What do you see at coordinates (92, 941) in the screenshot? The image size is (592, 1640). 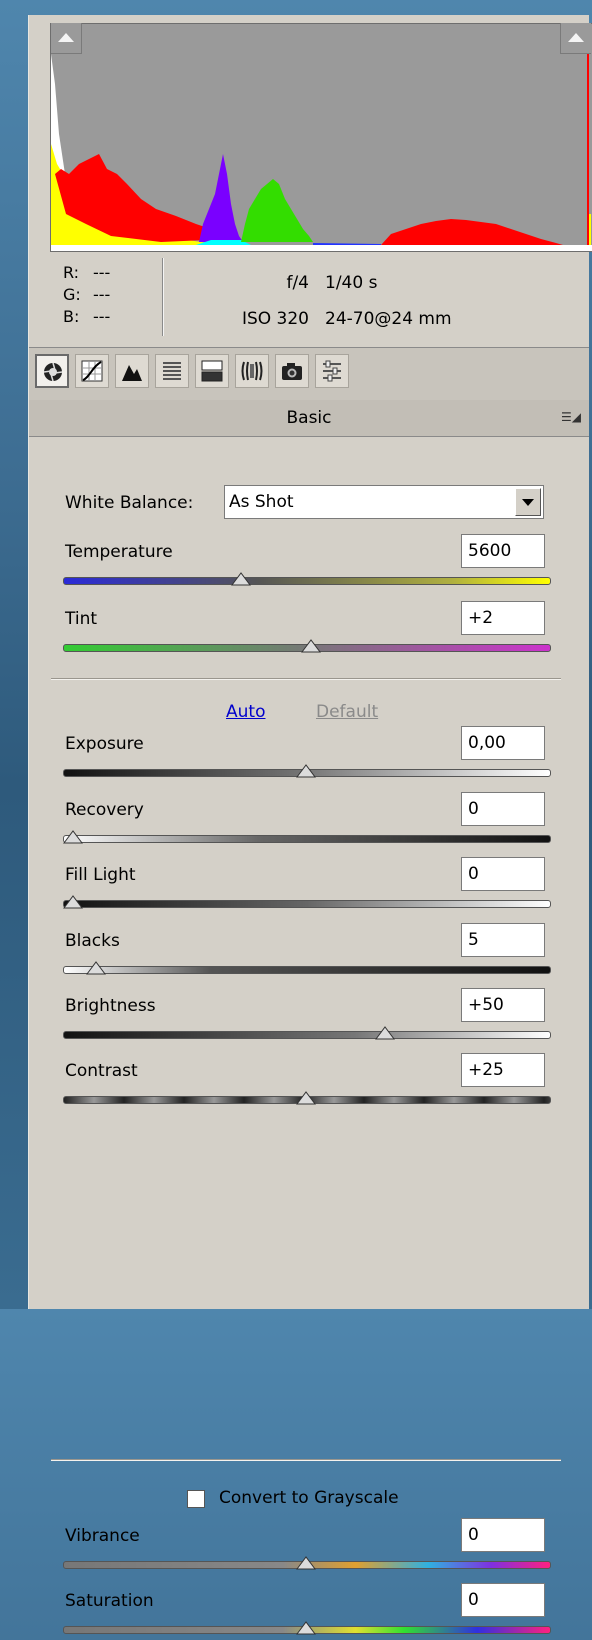 I see `blacks-label: Blacks` at bounding box center [92, 941].